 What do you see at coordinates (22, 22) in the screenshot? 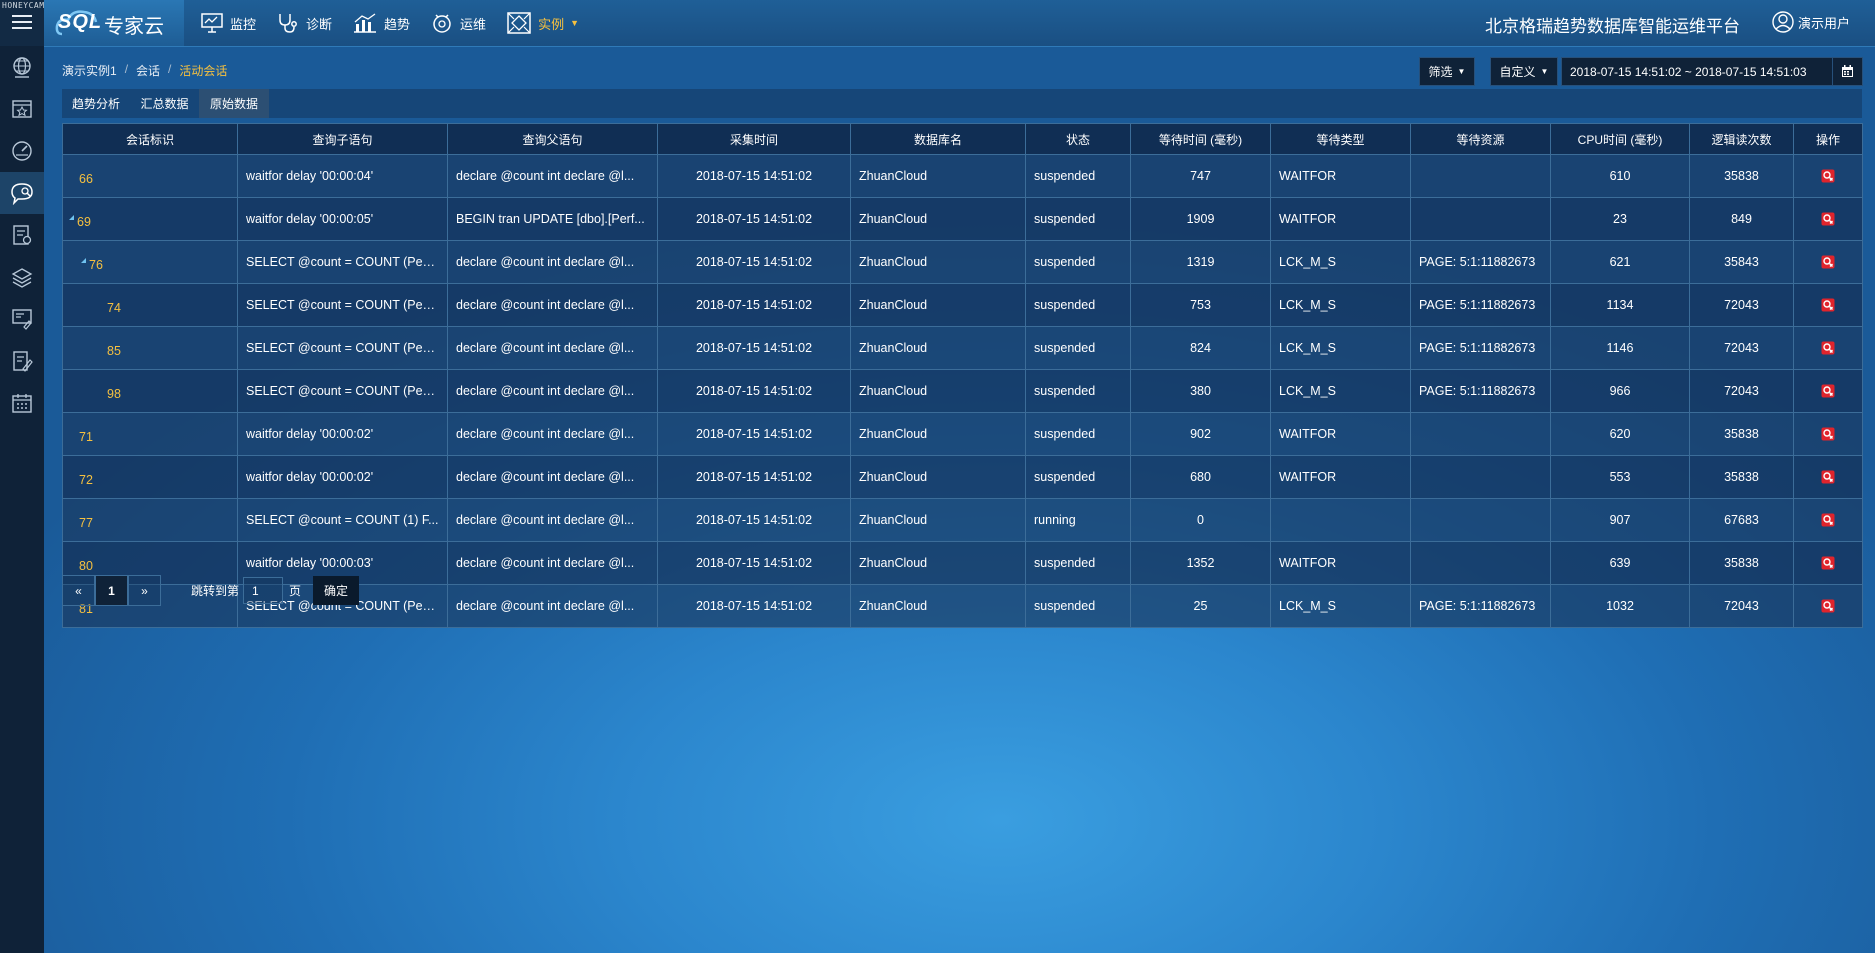
I see `hamburger-menu-icon` at bounding box center [22, 22].